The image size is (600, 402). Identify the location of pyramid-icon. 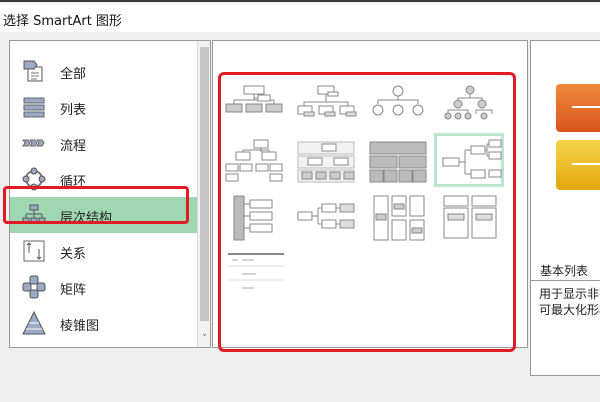
(34, 323).